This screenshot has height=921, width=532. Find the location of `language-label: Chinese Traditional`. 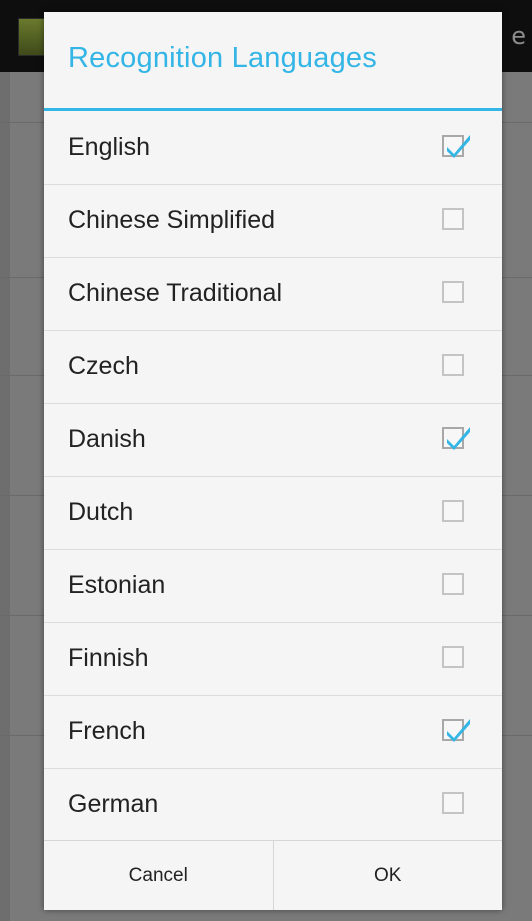

language-label: Chinese Traditional is located at coordinates (175, 293).